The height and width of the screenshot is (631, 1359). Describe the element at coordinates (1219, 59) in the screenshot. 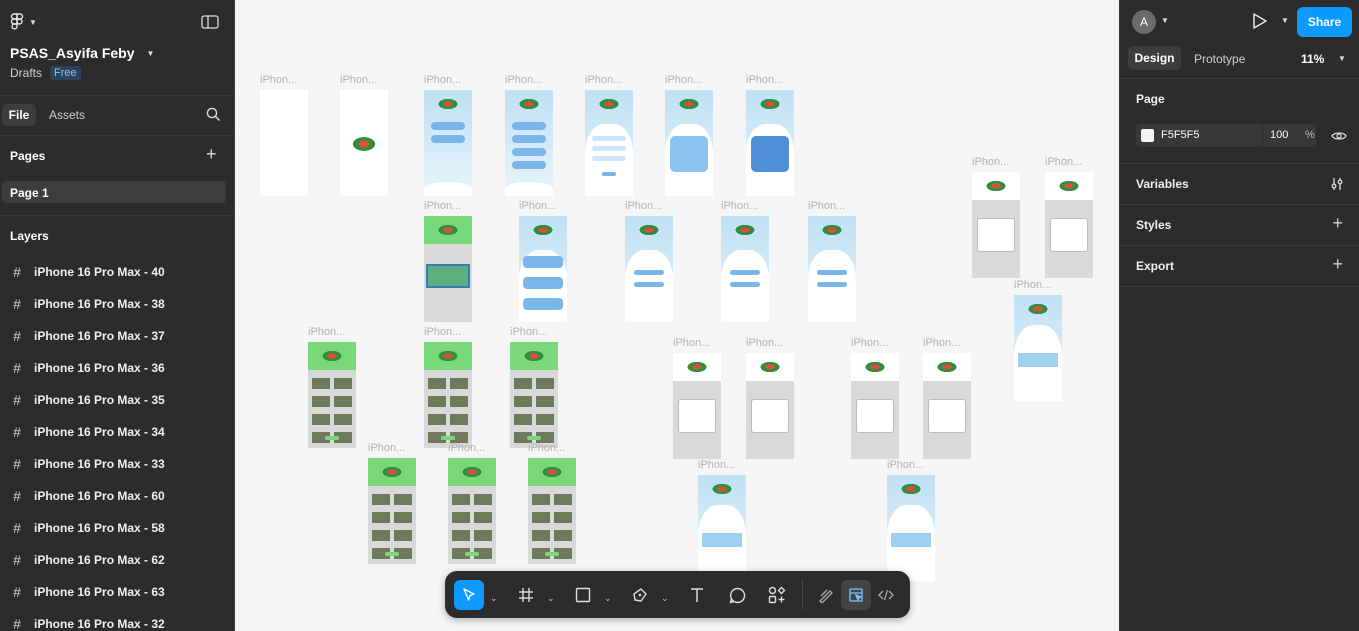

I see `tab-prototype: Prototype` at that location.